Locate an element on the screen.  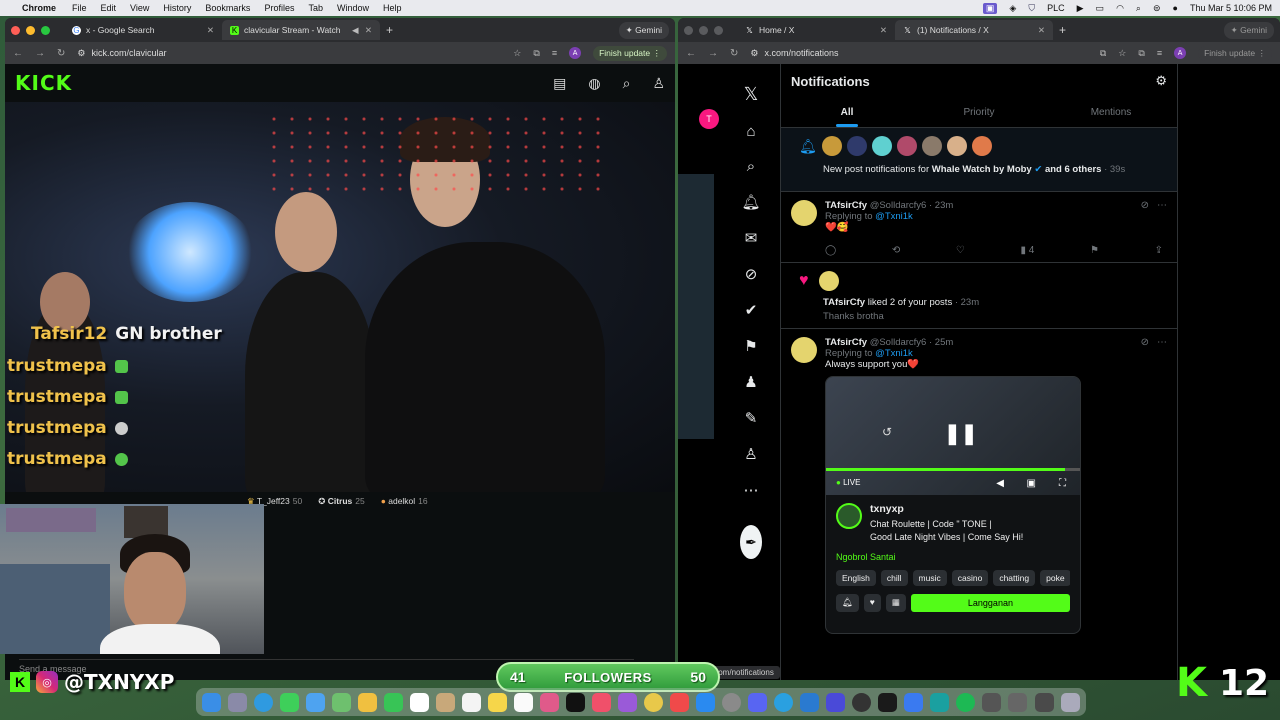
embedded-video: ↺ ❚❚ ● LIVE ◀ ▣ ⛶ is located at coordinates (953, 436).